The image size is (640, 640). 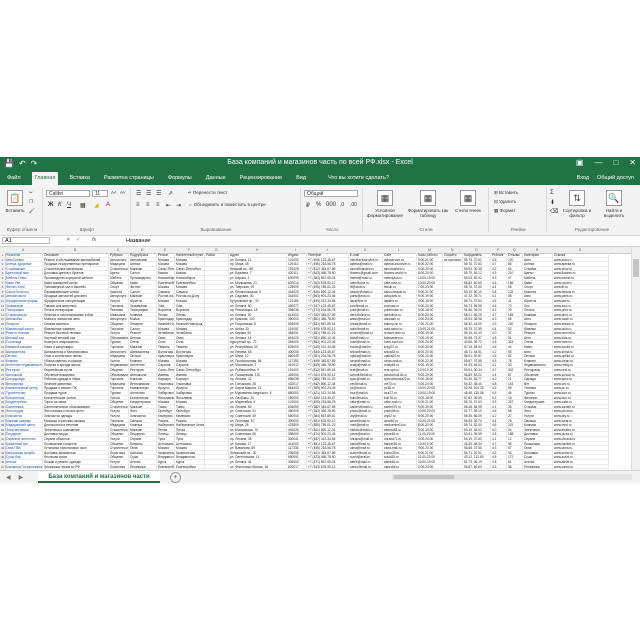 What do you see at coordinates (257, 250) in the screenshot?
I see `column-header: H` at bounding box center [257, 250].